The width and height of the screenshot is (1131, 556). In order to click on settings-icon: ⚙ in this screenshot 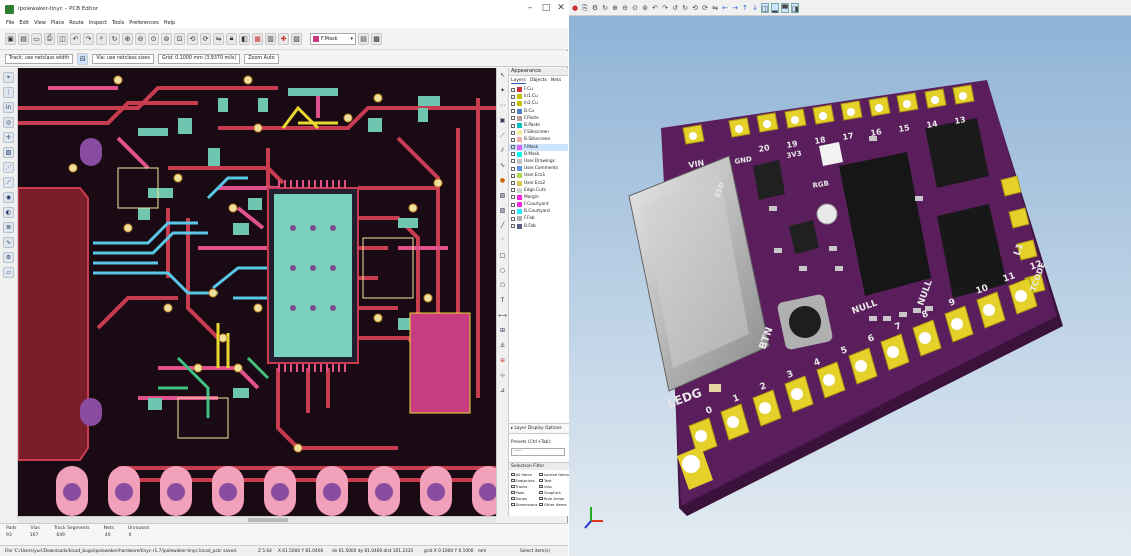, I will do `click(595, 8)`.